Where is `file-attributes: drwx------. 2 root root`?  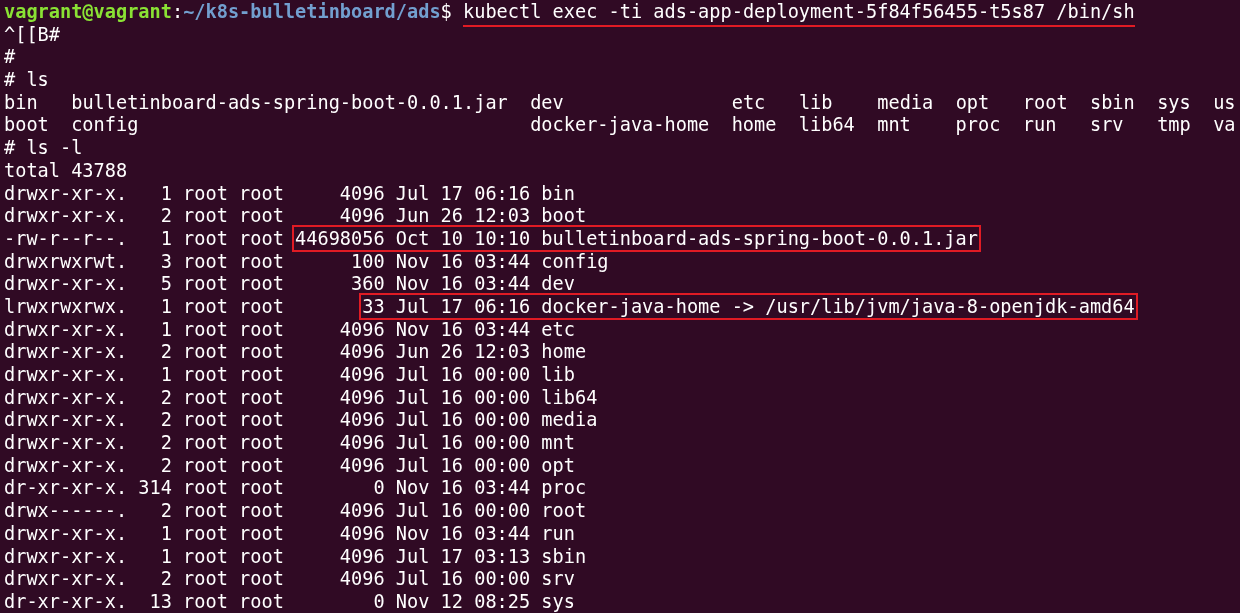 file-attributes: drwx------. 2 root root is located at coordinates (144, 511).